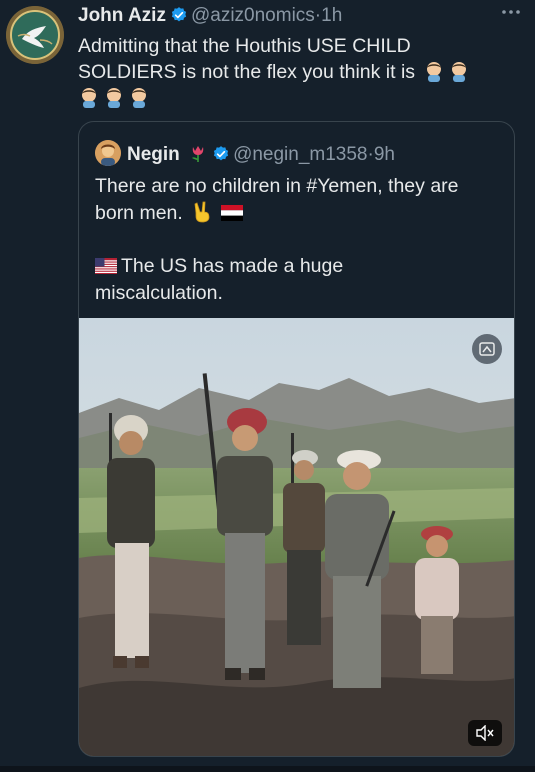  I want to click on author-avatar, so click(35, 35).